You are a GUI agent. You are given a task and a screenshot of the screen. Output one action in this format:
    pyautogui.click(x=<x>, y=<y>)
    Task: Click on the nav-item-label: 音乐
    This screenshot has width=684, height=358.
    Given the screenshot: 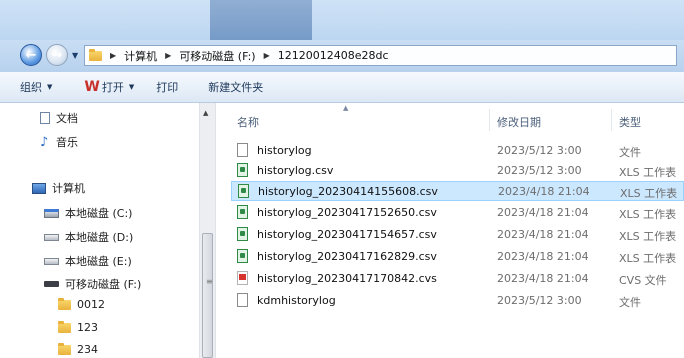 What is the action you would take?
    pyautogui.click(x=67, y=142)
    